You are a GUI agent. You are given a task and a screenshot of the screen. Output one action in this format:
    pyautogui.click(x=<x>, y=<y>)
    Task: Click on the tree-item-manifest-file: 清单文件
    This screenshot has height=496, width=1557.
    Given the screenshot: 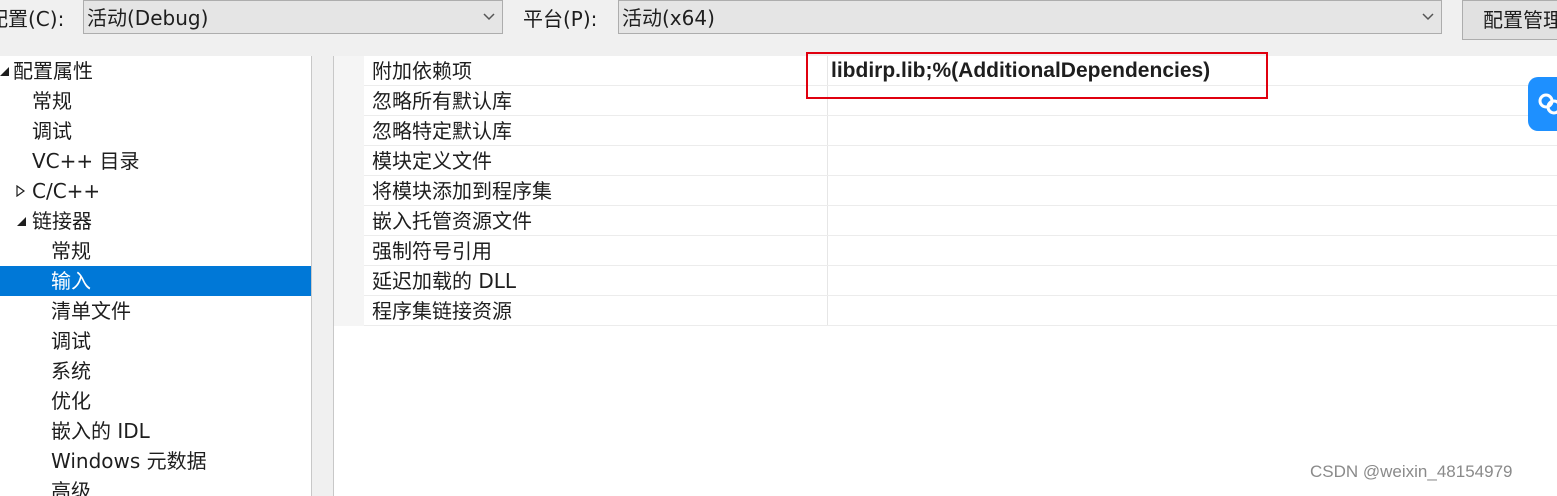 What is the action you would take?
    pyautogui.click(x=155, y=311)
    